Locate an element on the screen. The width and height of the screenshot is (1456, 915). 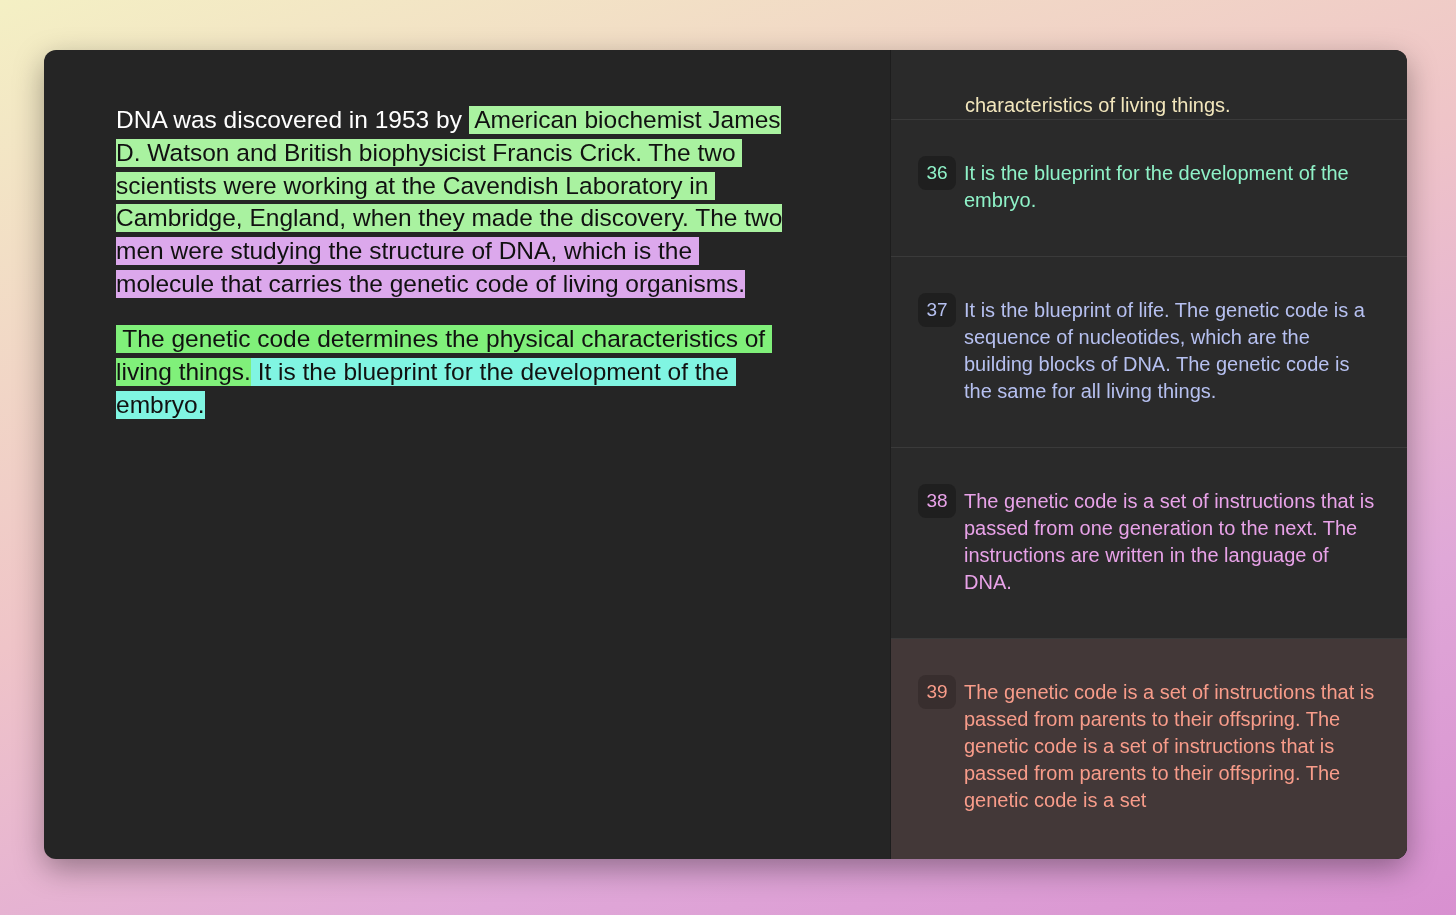
sentence-item: 37 It is the blueprint of life. The genetic code is a sequence of nucleotides, which are the building blocks of DNA. The genetic code is the same for all living things. is located at coordinates (1149, 352).